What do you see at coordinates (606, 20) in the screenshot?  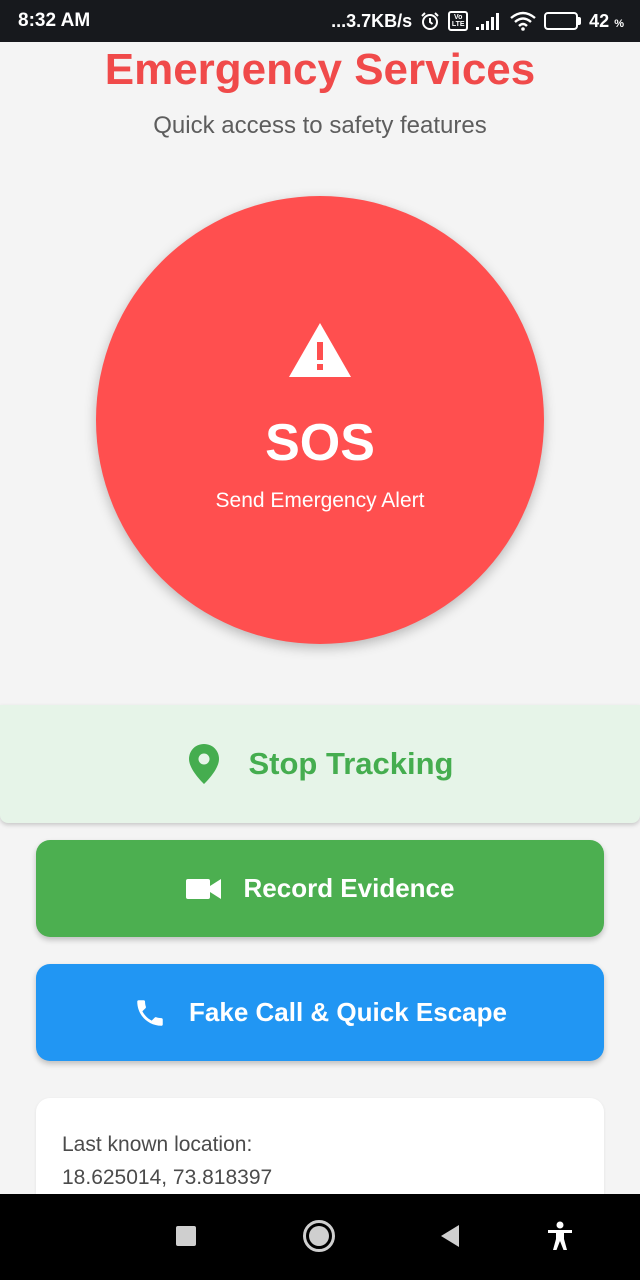 I see `battery-percent: 42 %` at bounding box center [606, 20].